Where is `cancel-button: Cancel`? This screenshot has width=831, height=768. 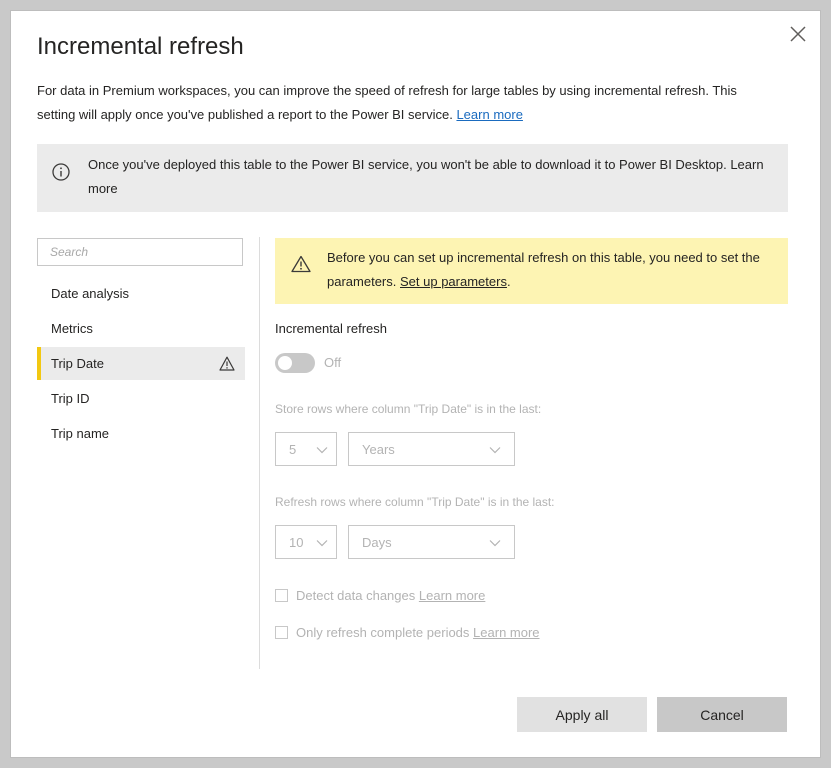
cancel-button: Cancel is located at coordinates (722, 714).